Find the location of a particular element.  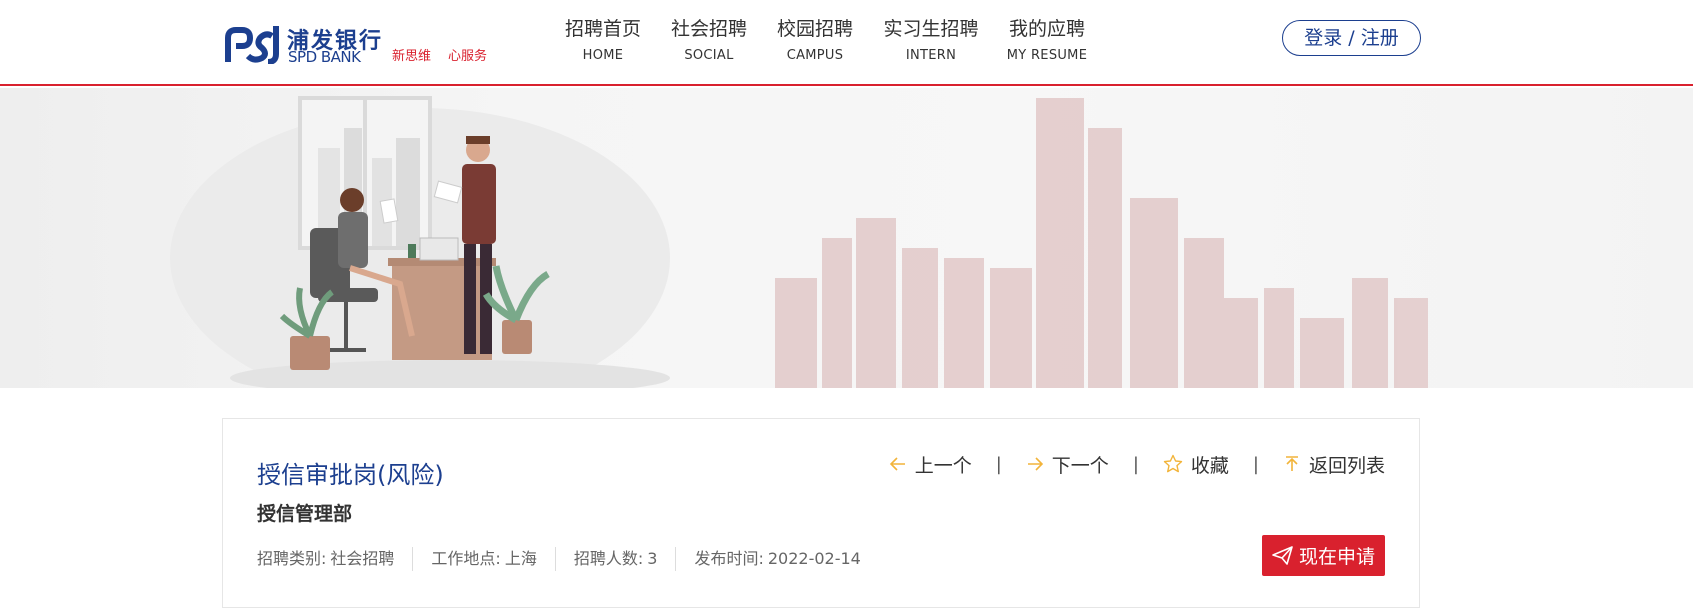

nav-label: 实习生招聘 is located at coordinates (931, 29).